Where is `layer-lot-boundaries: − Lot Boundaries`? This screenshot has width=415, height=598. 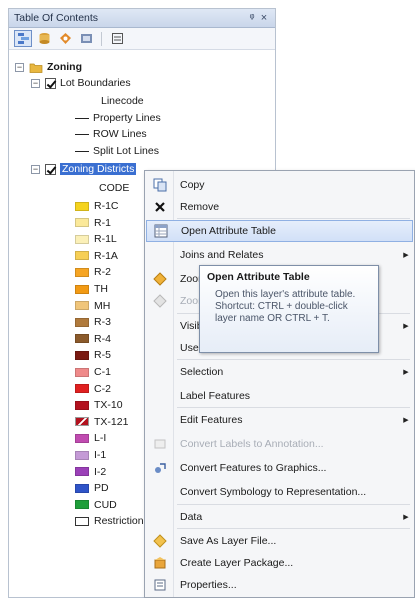
layer-lot-boundaries: − Lot Boundaries is located at coordinates (81, 83).